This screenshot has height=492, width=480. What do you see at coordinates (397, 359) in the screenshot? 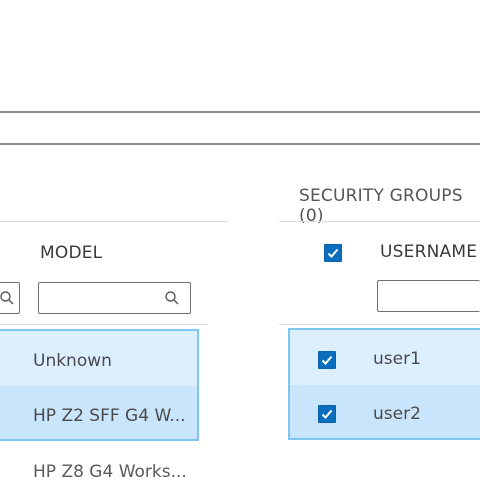
I see `username-cell: user1` at bounding box center [397, 359].